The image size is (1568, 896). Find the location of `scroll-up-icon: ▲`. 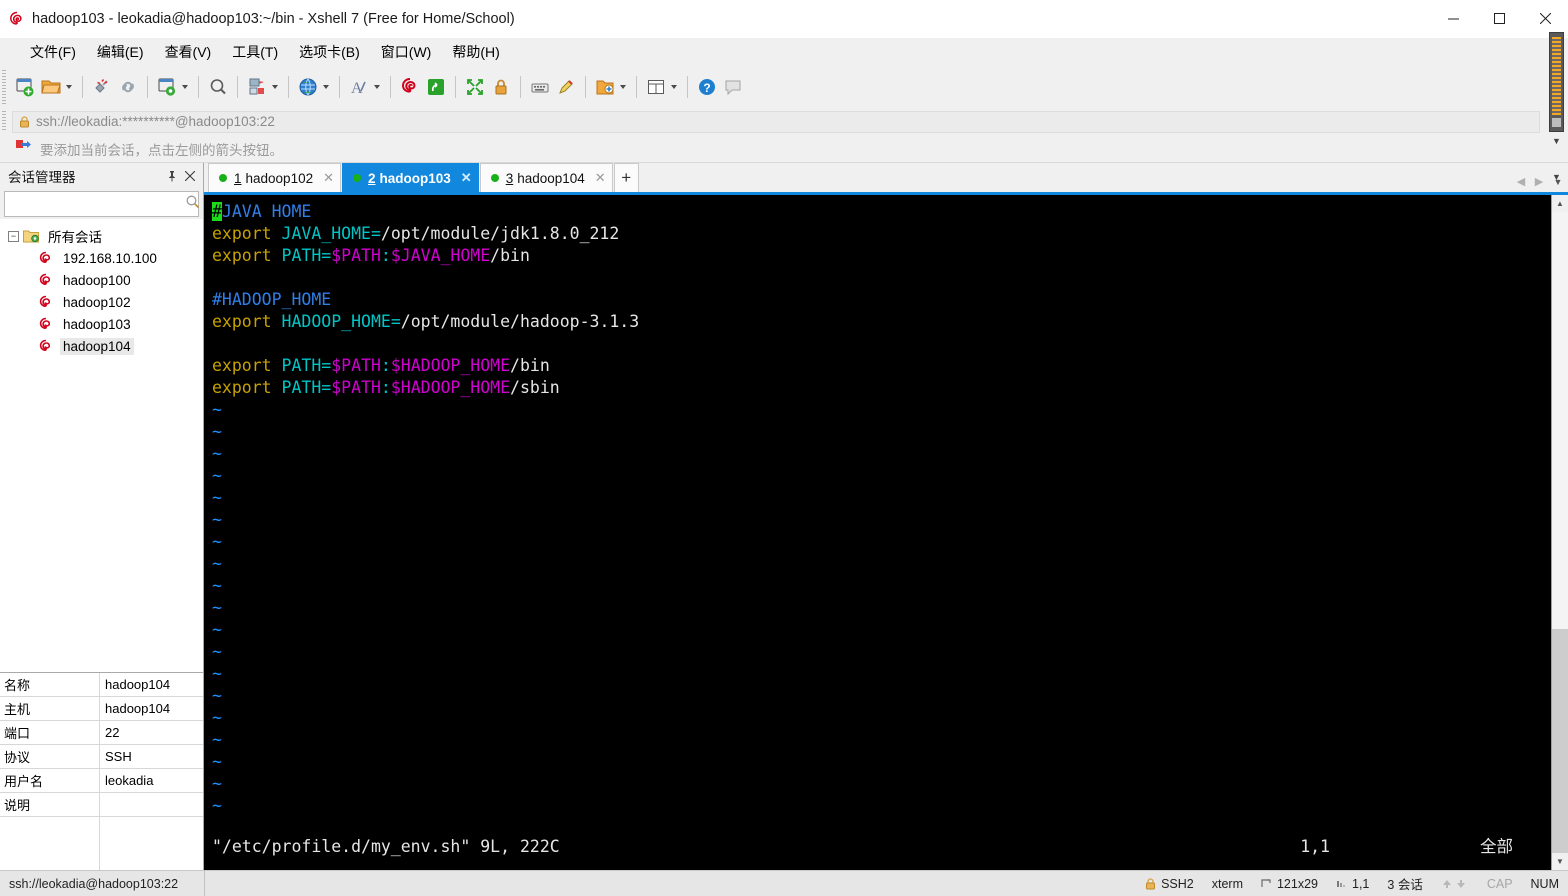

scroll-up-icon: ▲ is located at coordinates (1560, 203).